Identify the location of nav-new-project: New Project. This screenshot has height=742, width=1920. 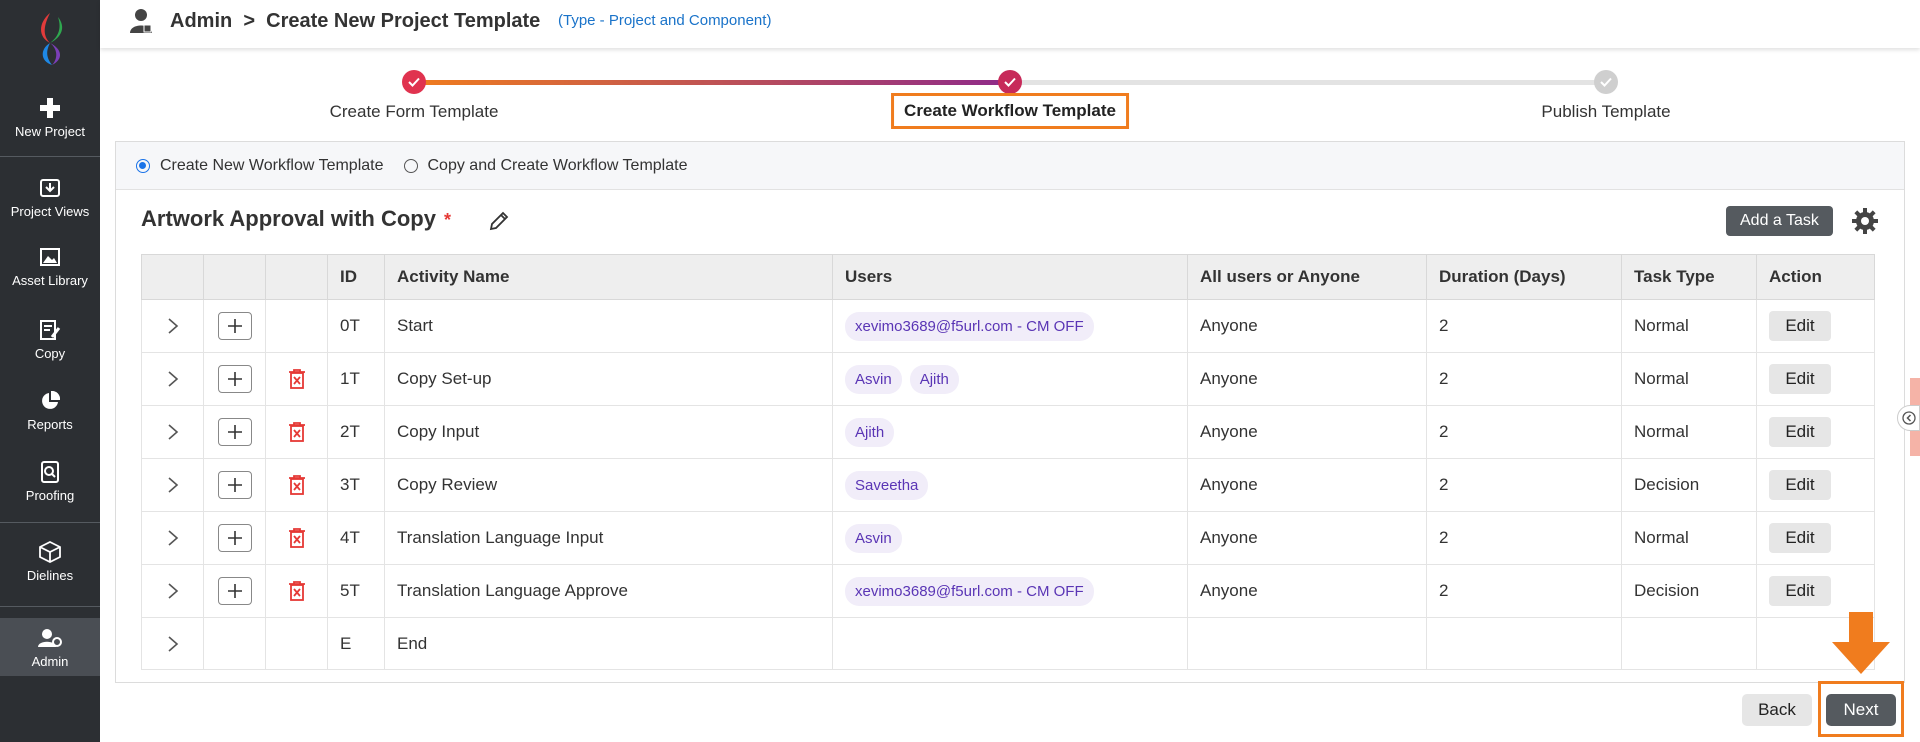
(50, 117).